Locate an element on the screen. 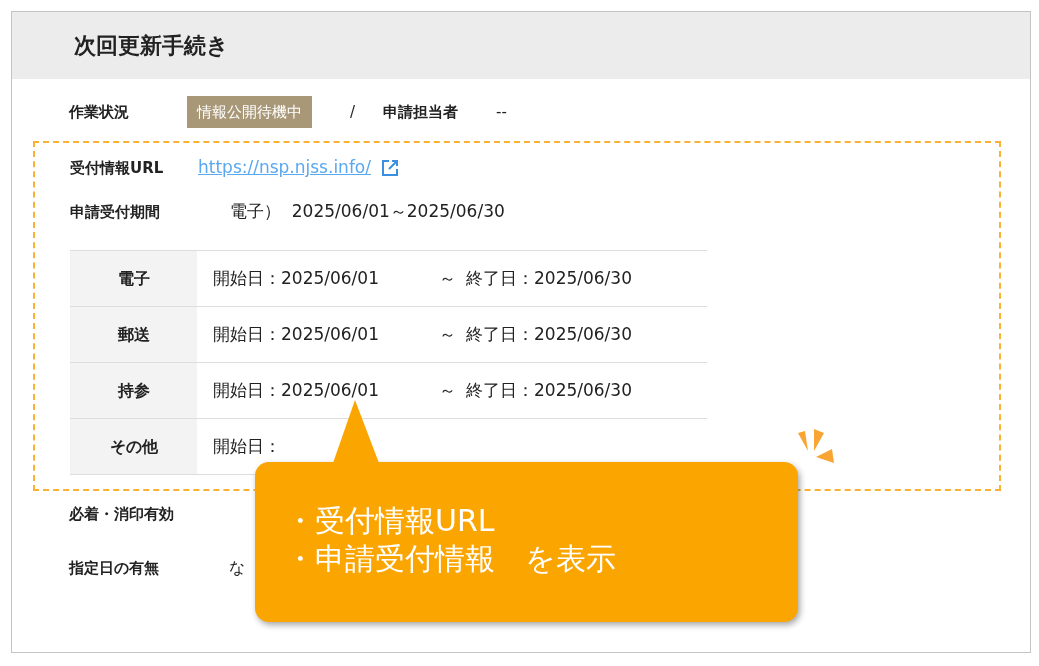 The height and width of the screenshot is (666, 1039). table-header-cell: 持参 is located at coordinates (133, 390).